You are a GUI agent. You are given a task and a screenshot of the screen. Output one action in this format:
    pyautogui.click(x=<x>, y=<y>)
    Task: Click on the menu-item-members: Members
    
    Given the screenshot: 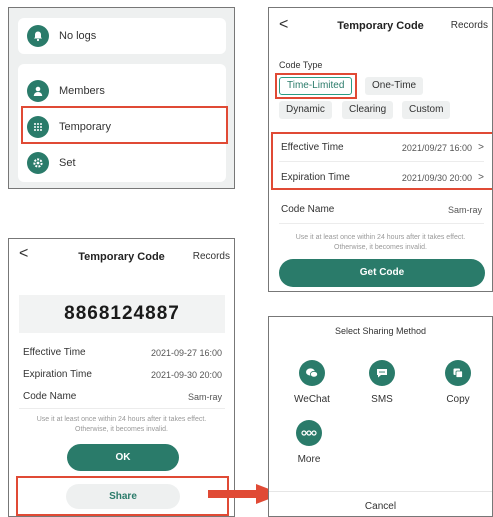 What is the action you would take?
    pyautogui.click(x=61, y=91)
    